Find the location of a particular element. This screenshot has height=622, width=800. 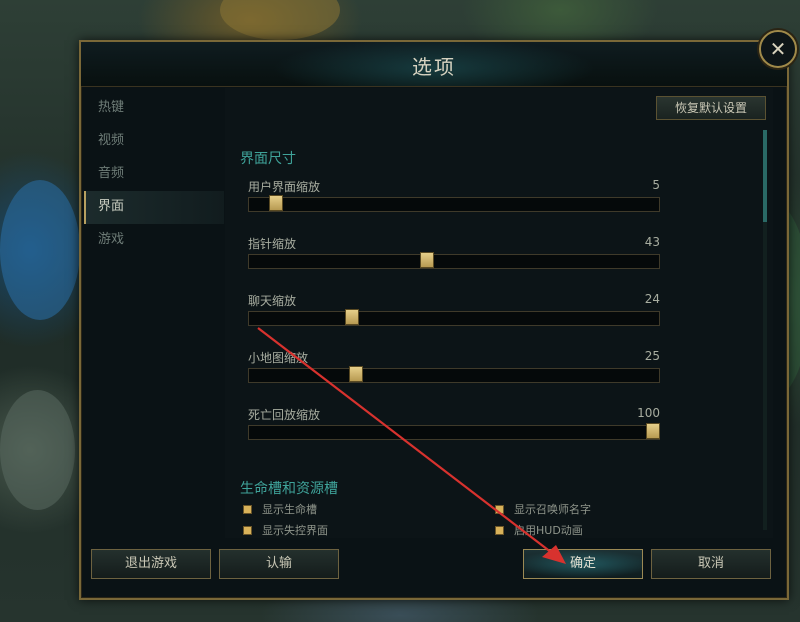

slider-label: 小地图缩放 is located at coordinates (278, 358).